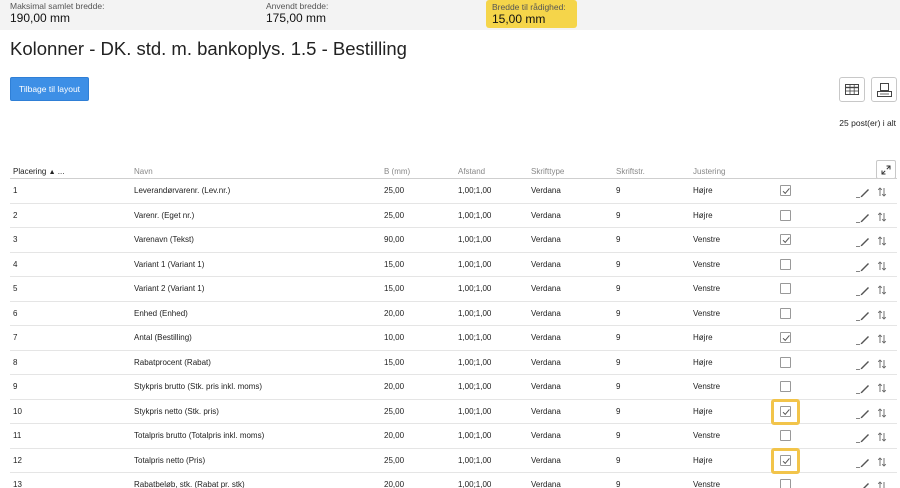 This screenshot has height=488, width=900. Describe the element at coordinates (886, 169) in the screenshot. I see `expand-button` at that location.